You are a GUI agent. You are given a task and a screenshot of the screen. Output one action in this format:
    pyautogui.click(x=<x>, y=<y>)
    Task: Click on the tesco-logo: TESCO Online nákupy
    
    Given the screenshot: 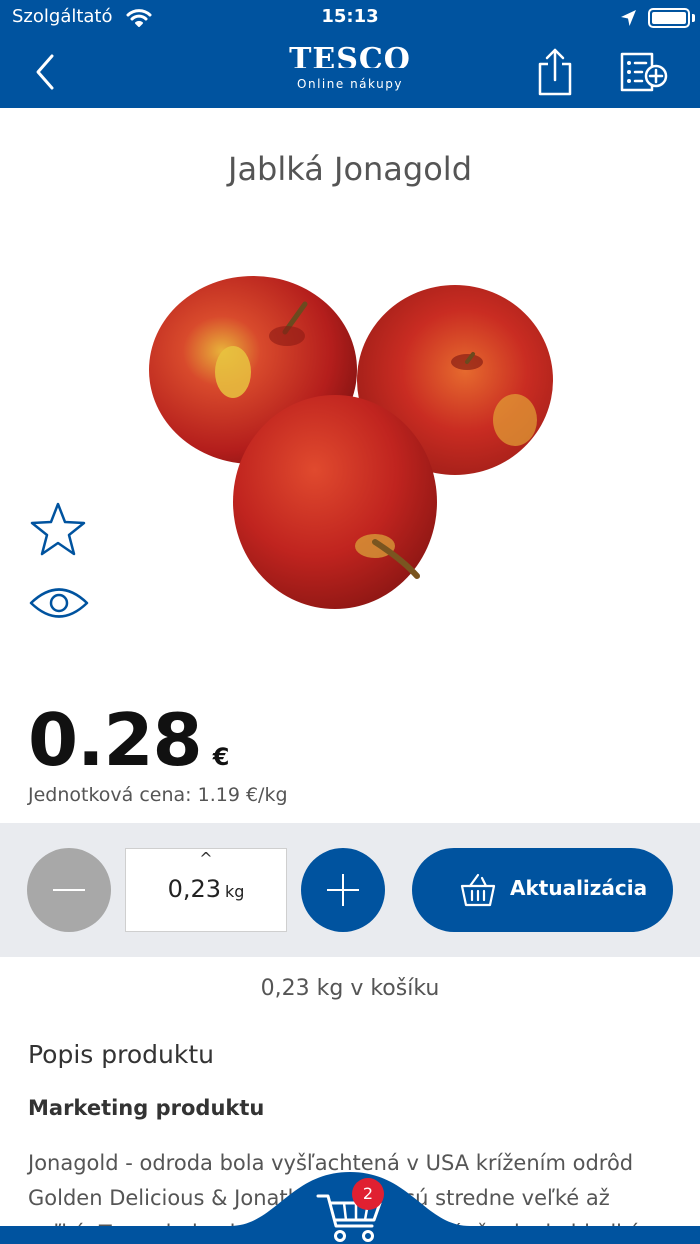 What is the action you would take?
    pyautogui.click(x=350, y=72)
    